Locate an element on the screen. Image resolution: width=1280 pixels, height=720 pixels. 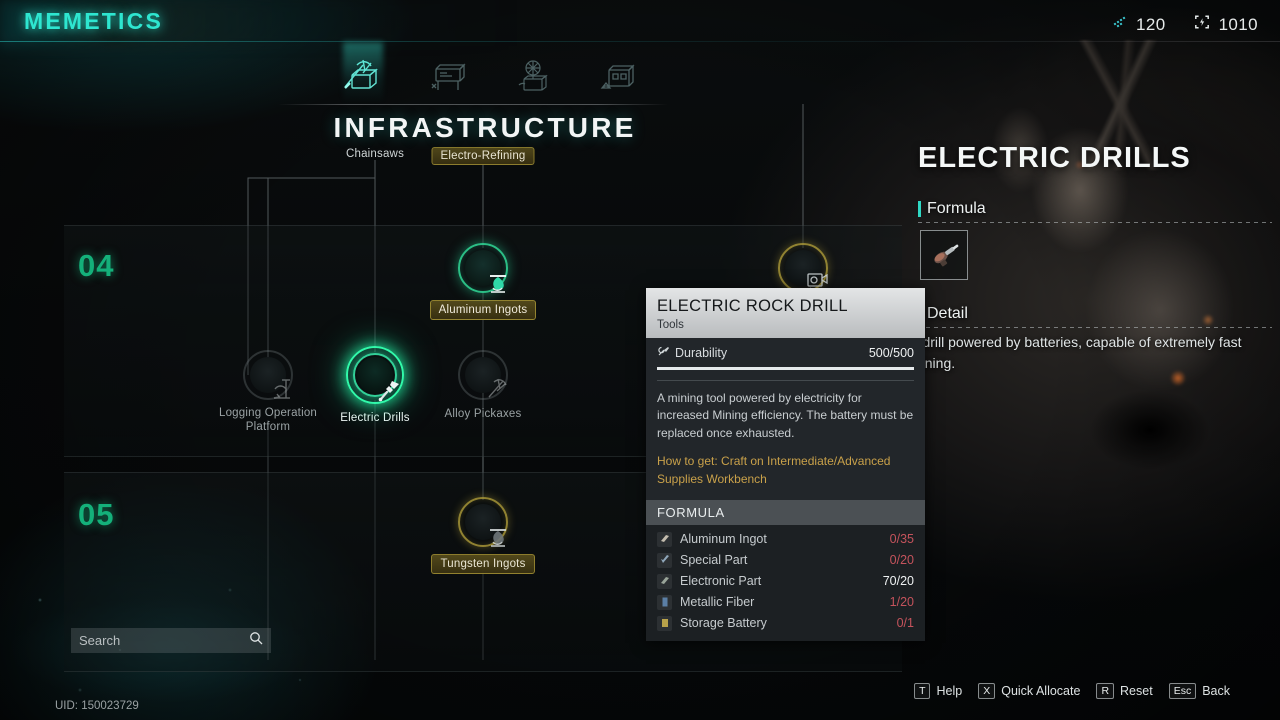
durability-label: Durability is located at coordinates (701, 353).